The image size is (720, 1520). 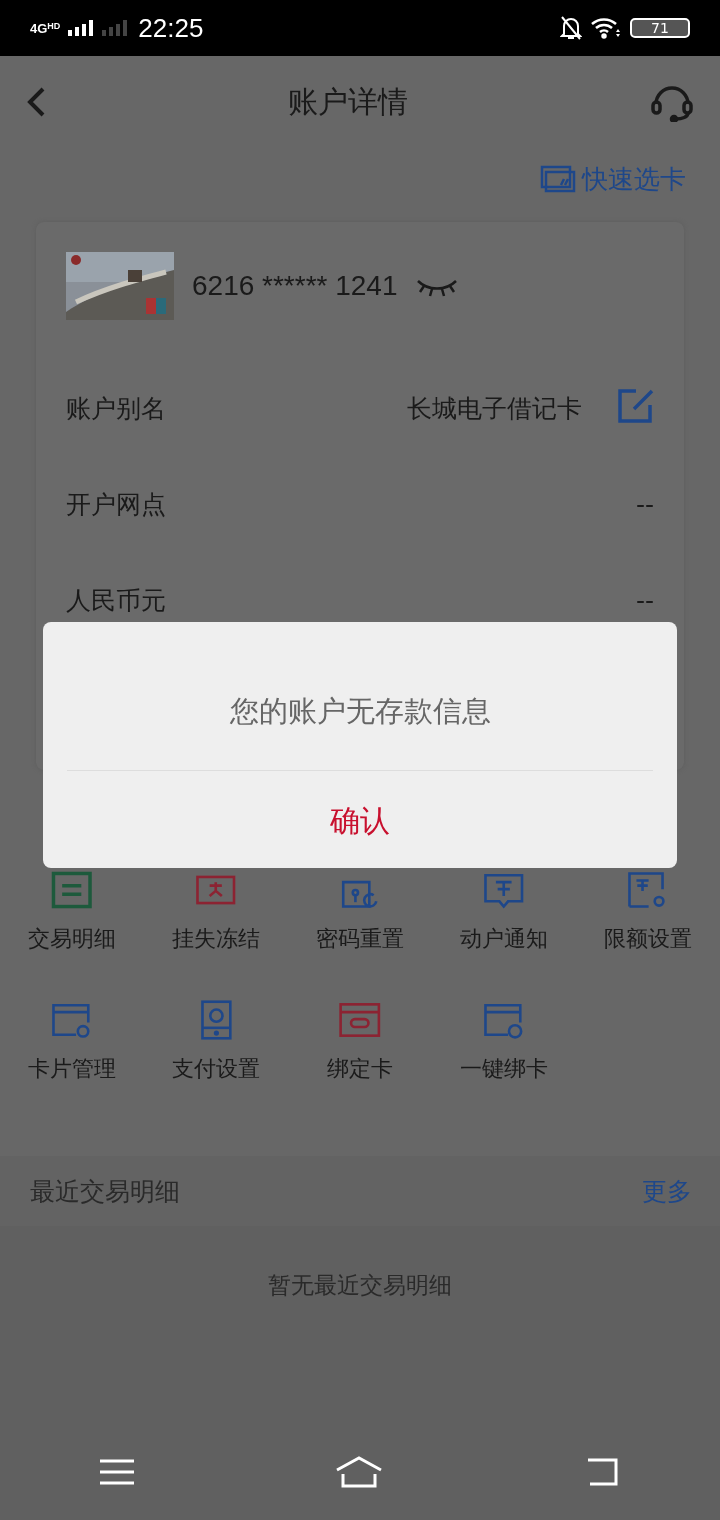 I want to click on field-label: 账户别名, so click(x=116, y=408).